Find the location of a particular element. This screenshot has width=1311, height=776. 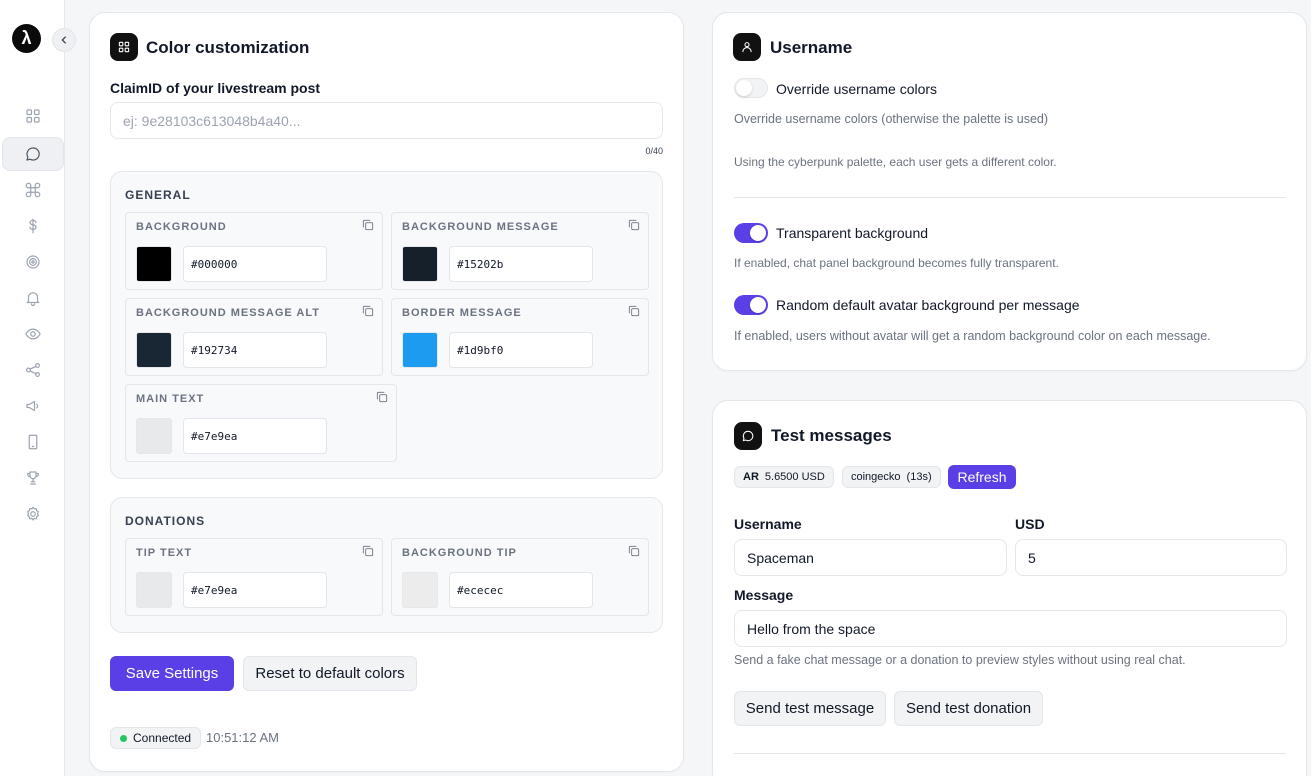

nav-notifications is located at coordinates (33, 298).